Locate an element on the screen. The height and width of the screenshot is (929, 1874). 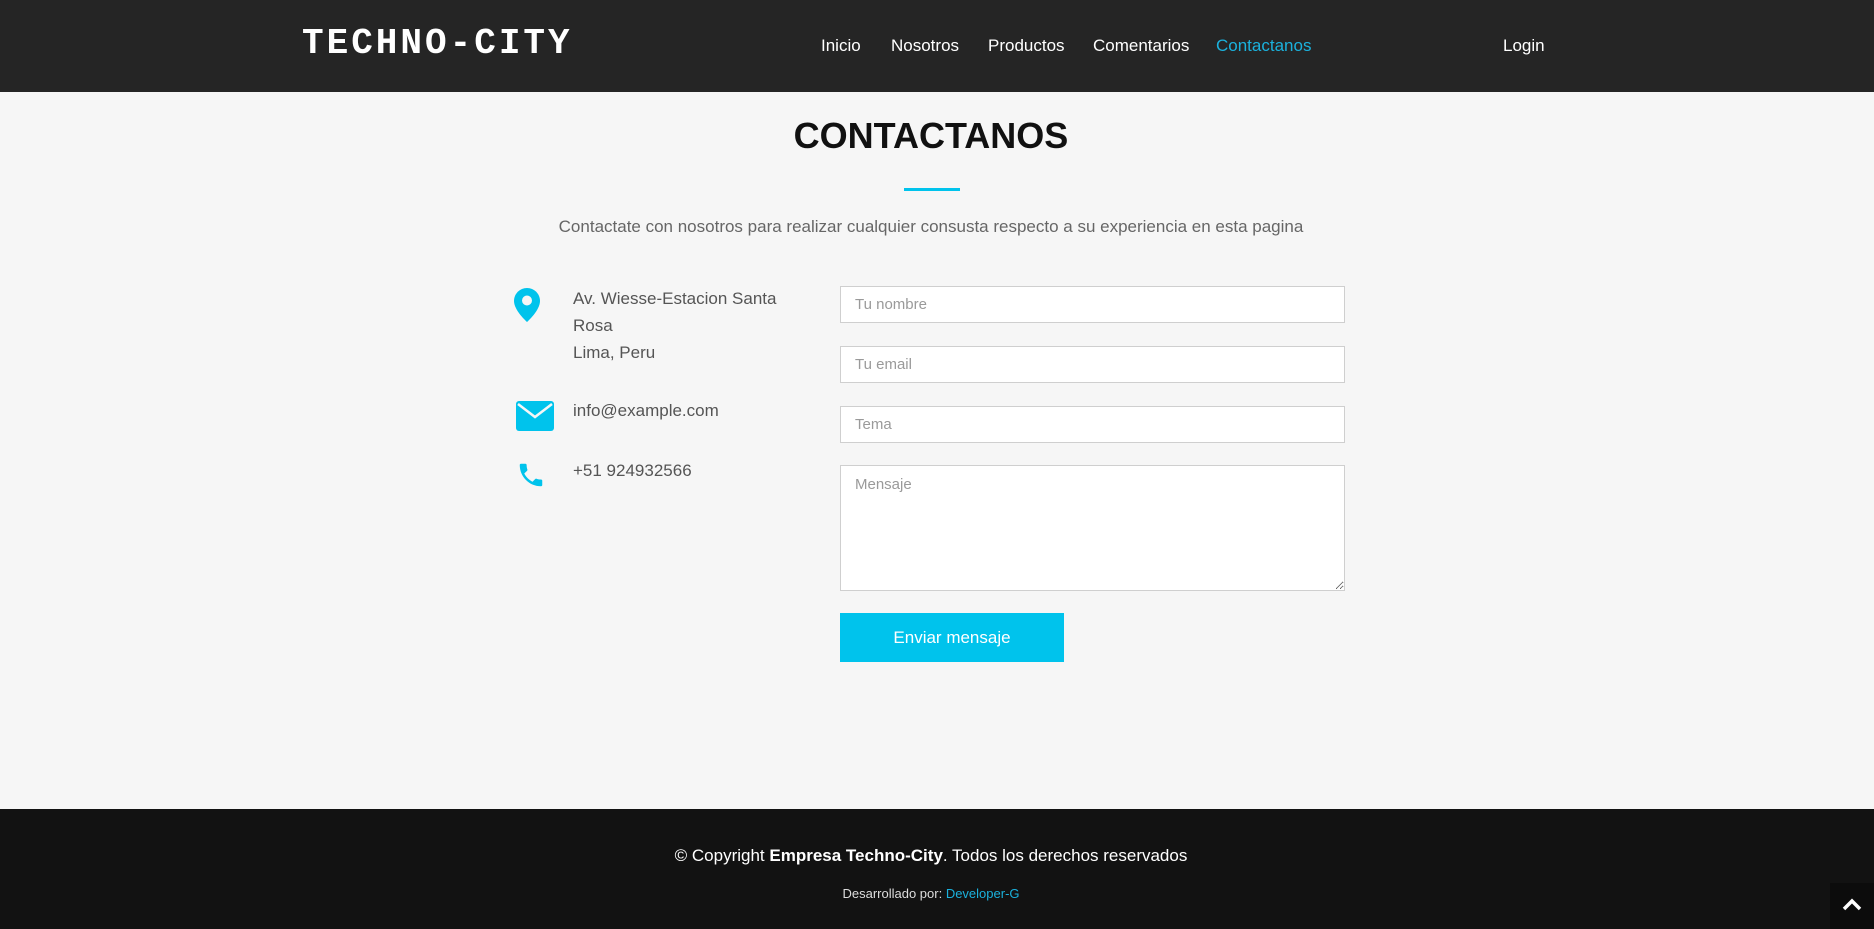
nav-item-productos: Productos is located at coordinates (1026, 46).